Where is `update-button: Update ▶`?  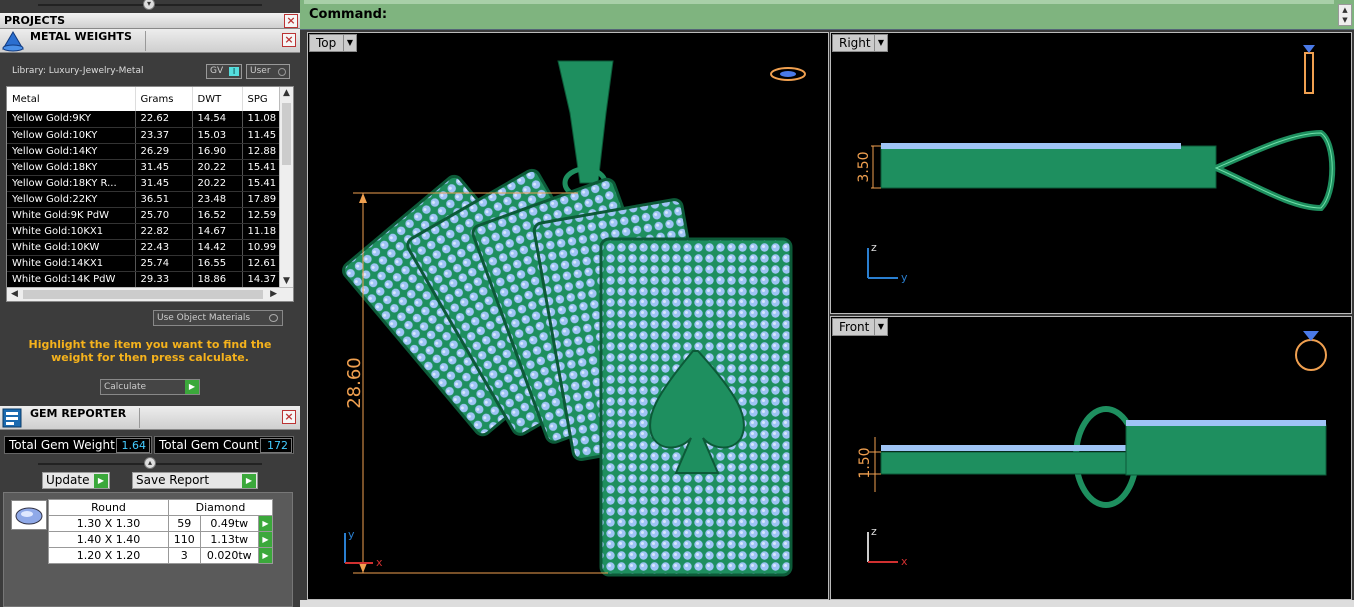
update-button: Update ▶ is located at coordinates (76, 480).